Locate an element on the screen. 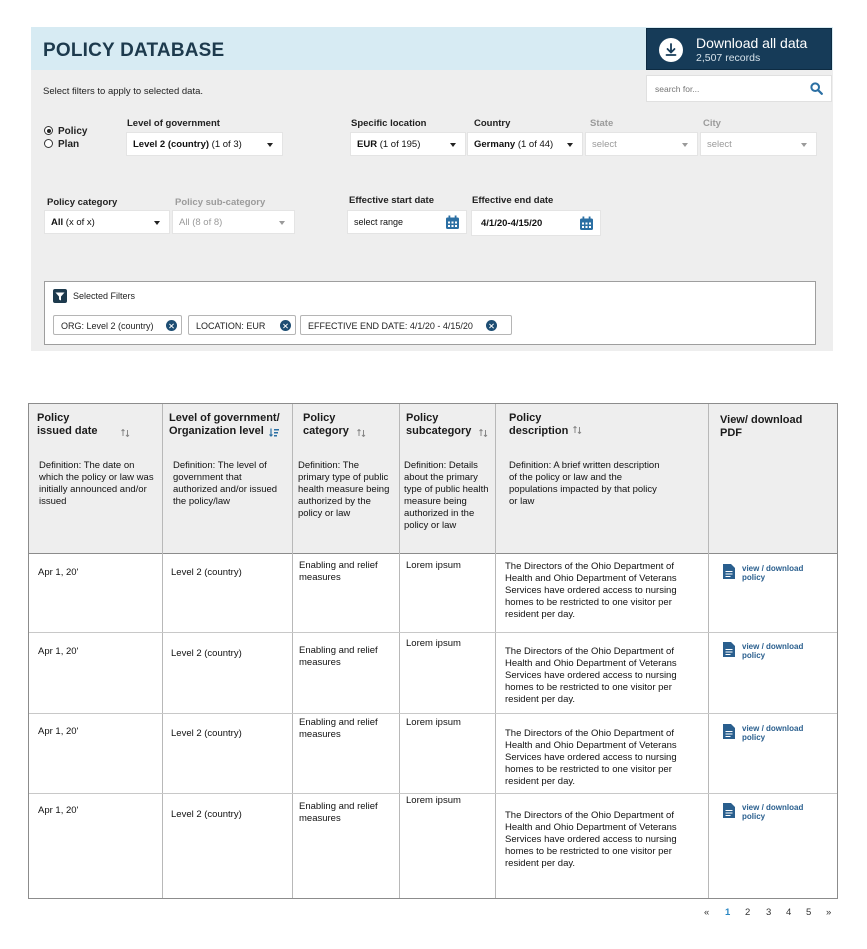 This screenshot has height=949, width=867. start-date-label: Effective start date is located at coordinates (392, 200).